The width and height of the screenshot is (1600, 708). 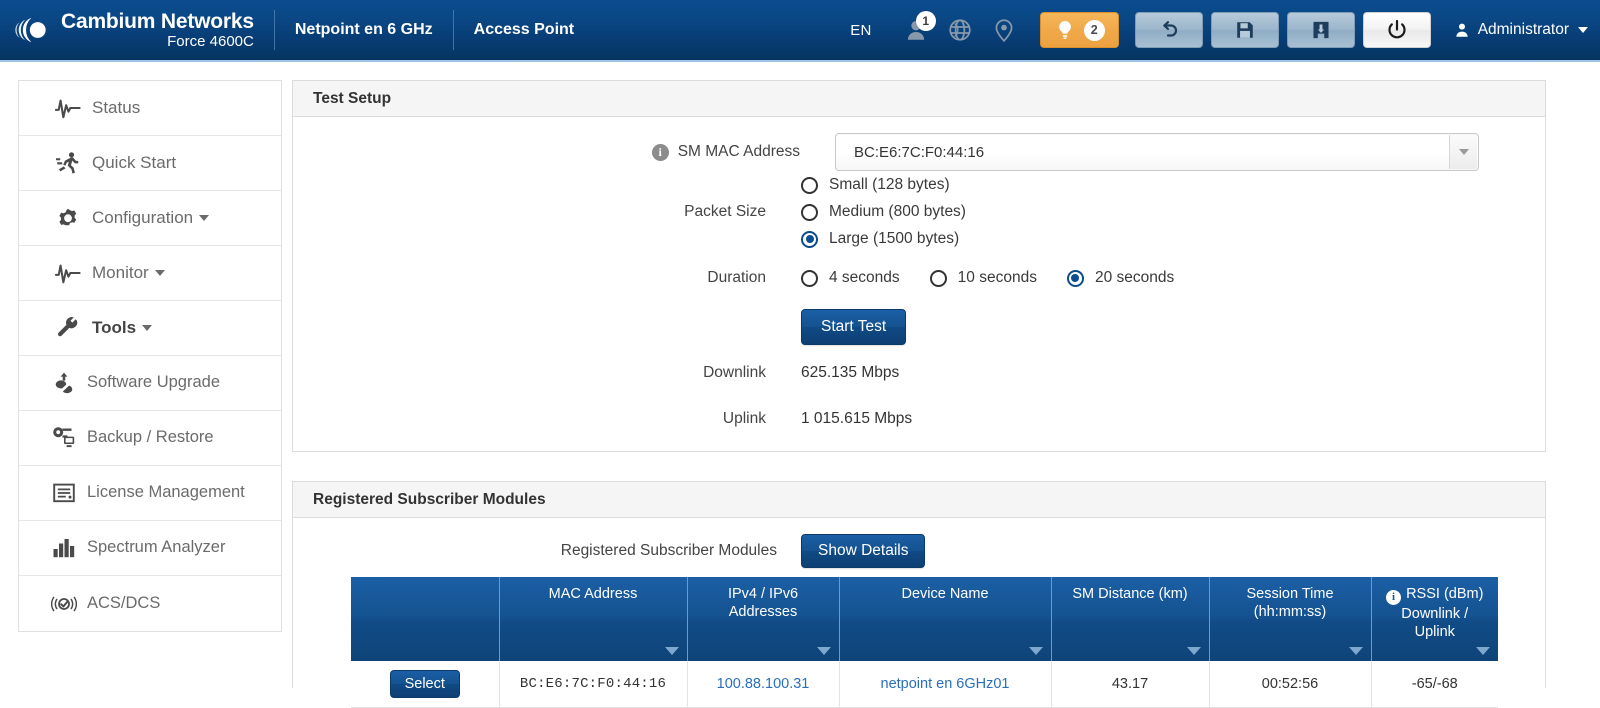 What do you see at coordinates (1130, 619) in the screenshot?
I see `table-col-sm-distance: SM Distance (km)` at bounding box center [1130, 619].